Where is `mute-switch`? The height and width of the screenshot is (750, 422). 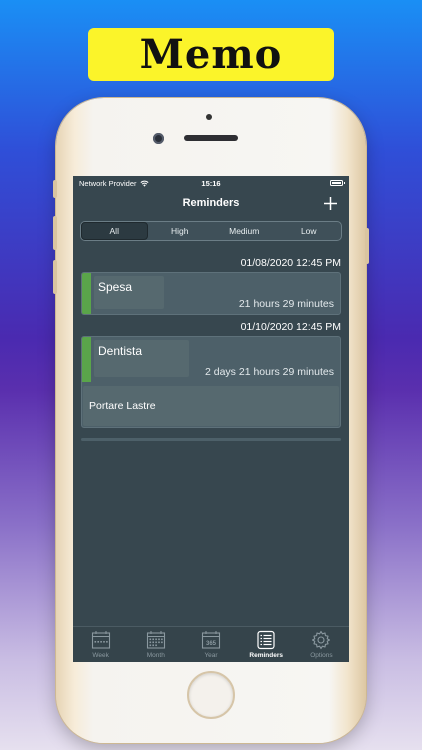 mute-switch is located at coordinates (55, 189).